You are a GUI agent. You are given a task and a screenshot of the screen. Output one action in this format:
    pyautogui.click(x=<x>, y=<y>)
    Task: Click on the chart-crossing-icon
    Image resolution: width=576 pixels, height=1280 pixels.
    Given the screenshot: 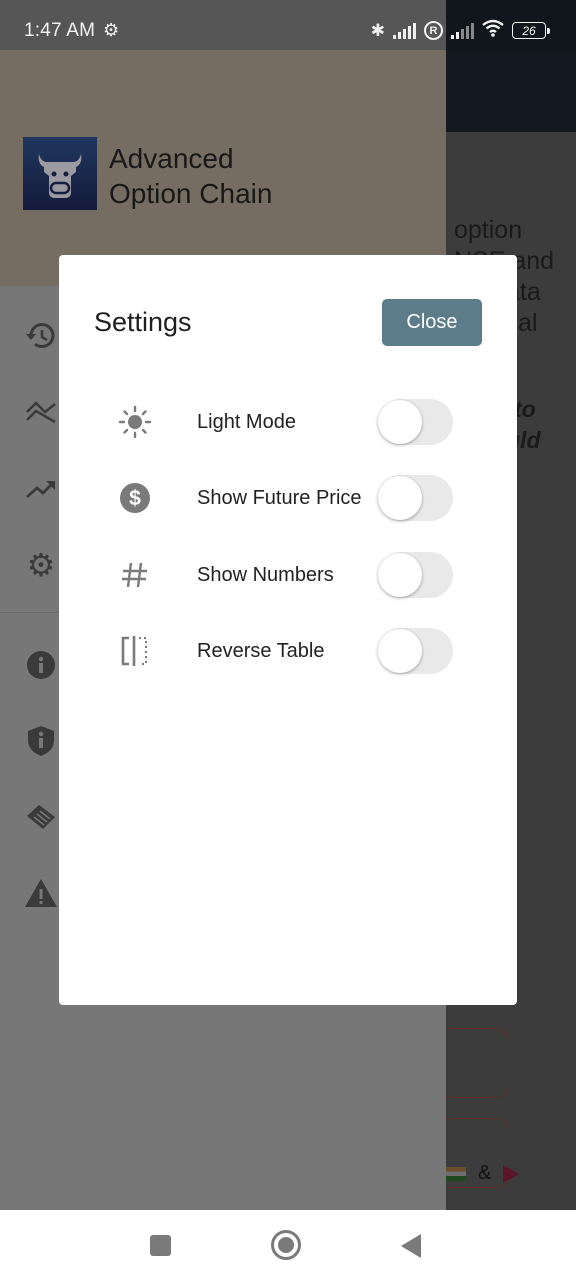 What is the action you would take?
    pyautogui.click(x=41, y=412)
    